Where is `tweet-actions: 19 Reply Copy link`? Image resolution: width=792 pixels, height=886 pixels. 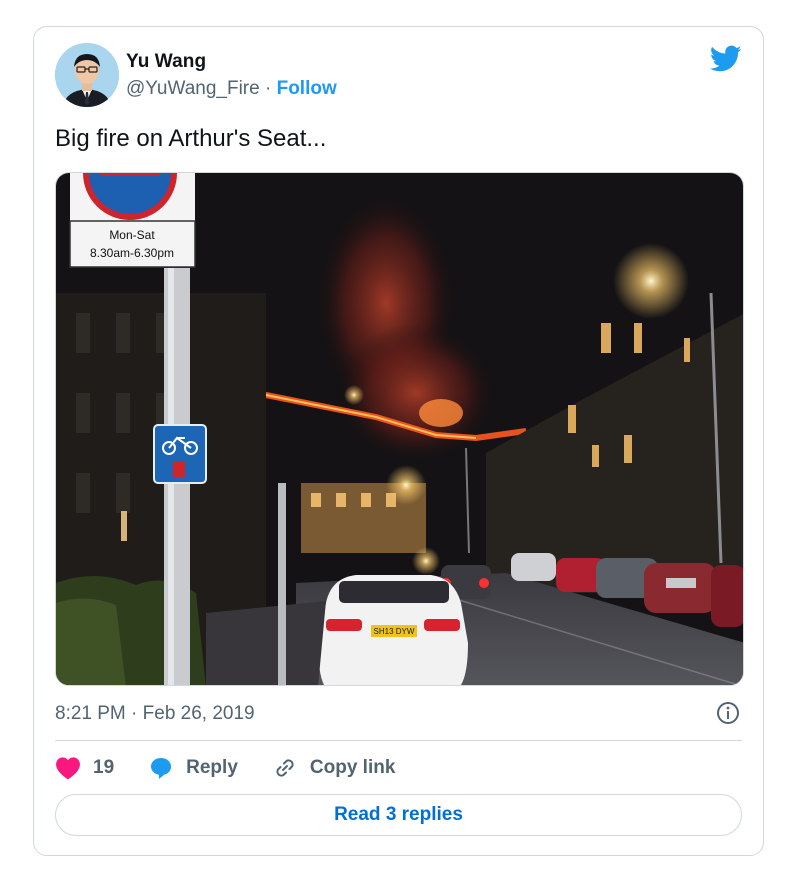 tweet-actions: 19 Reply Copy link is located at coordinates (242, 768).